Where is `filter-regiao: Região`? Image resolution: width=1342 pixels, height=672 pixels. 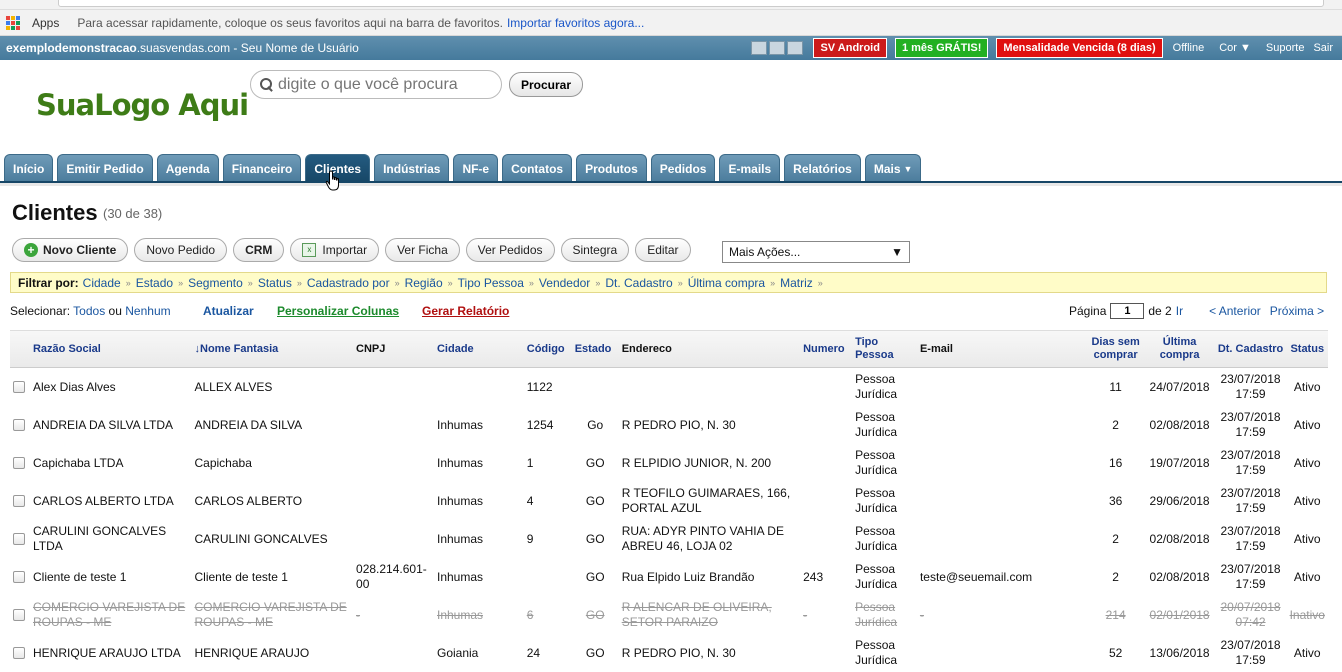 filter-regiao: Região is located at coordinates (424, 283).